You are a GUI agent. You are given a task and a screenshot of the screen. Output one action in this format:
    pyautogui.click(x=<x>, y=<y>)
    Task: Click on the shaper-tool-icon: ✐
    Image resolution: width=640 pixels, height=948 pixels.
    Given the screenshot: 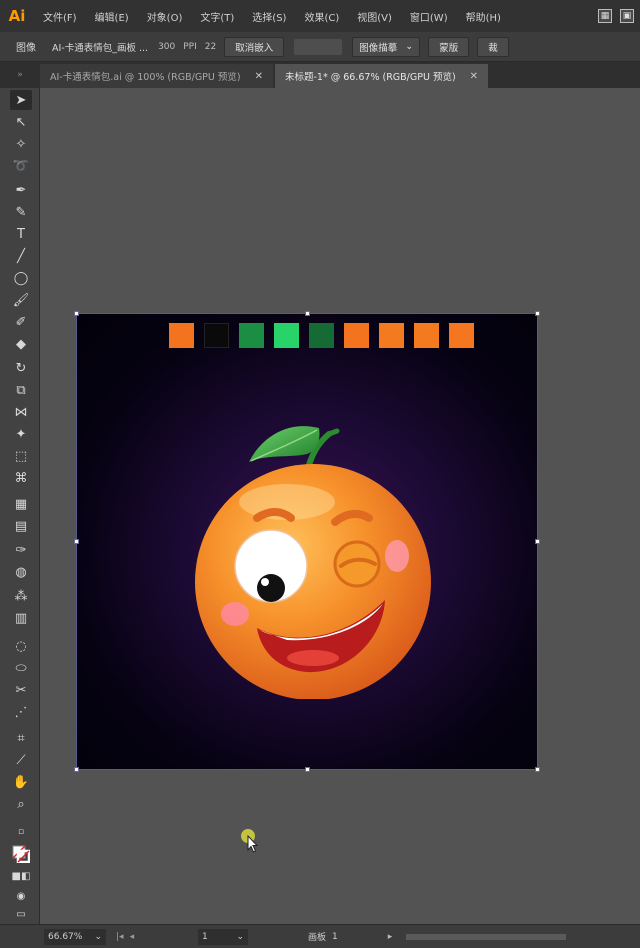 What is the action you would take?
    pyautogui.click(x=21, y=322)
    